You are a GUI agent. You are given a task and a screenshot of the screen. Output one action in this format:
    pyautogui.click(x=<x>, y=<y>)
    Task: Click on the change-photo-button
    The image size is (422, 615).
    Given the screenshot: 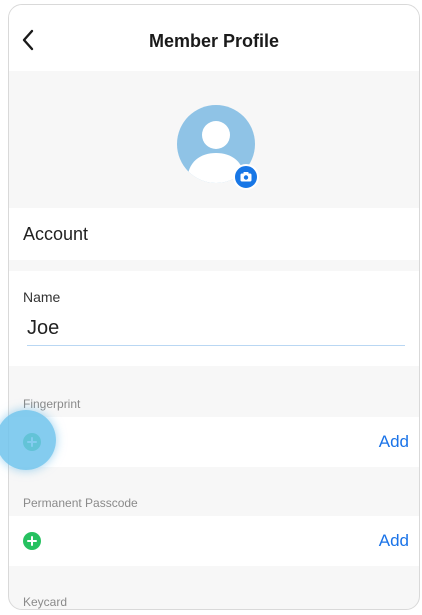 What is the action you would take?
    pyautogui.click(x=246, y=177)
    